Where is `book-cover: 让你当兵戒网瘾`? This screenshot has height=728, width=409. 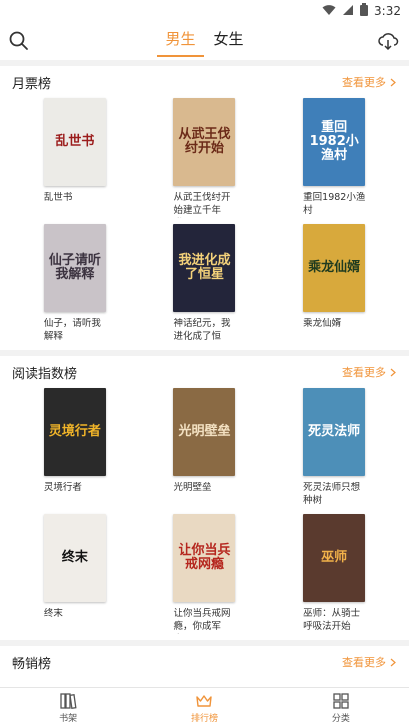
book-cover: 让你当兵戒网瘾 is located at coordinates (204, 558).